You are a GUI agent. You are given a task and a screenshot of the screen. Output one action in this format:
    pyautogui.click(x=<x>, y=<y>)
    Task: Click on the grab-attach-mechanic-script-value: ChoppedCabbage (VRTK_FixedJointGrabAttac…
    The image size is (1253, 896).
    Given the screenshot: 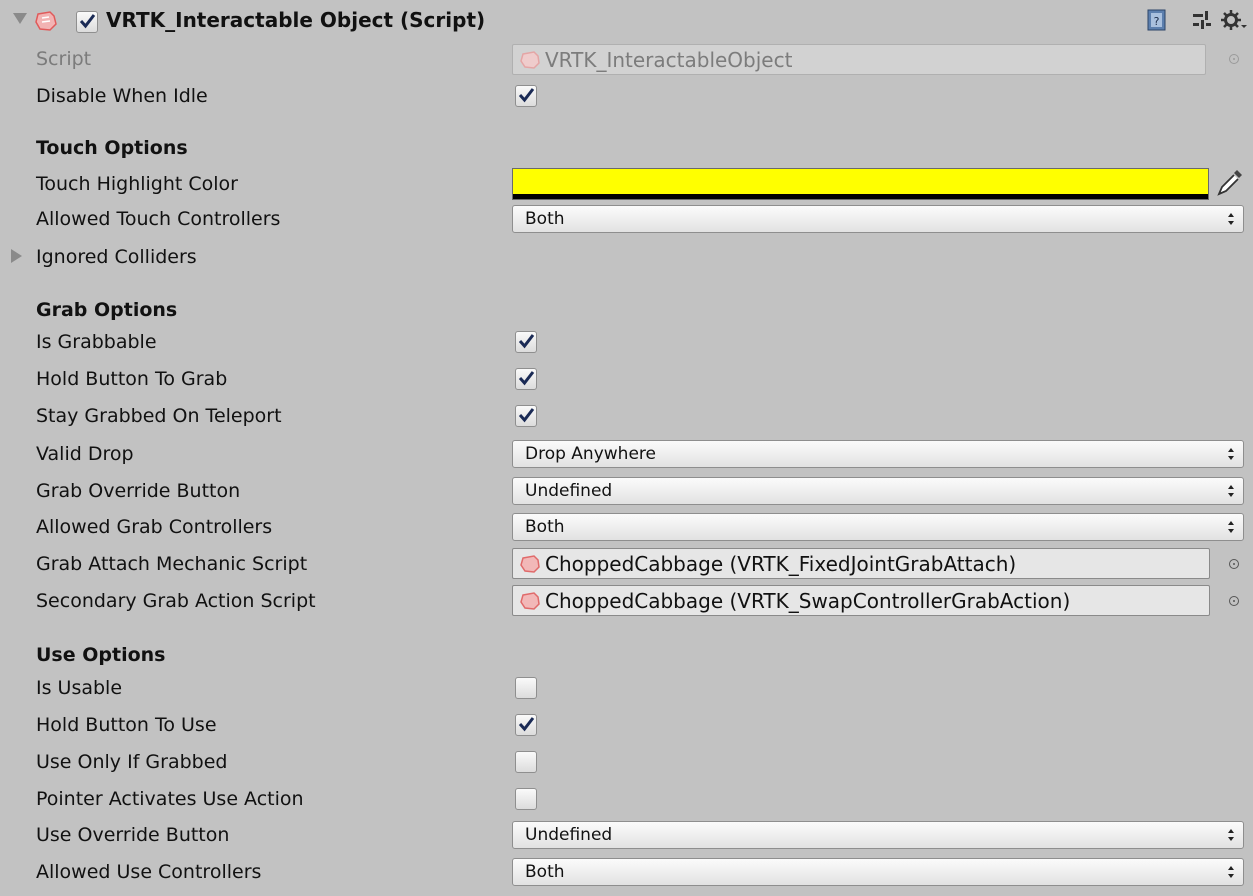 What is the action you would take?
    pyautogui.click(x=781, y=563)
    